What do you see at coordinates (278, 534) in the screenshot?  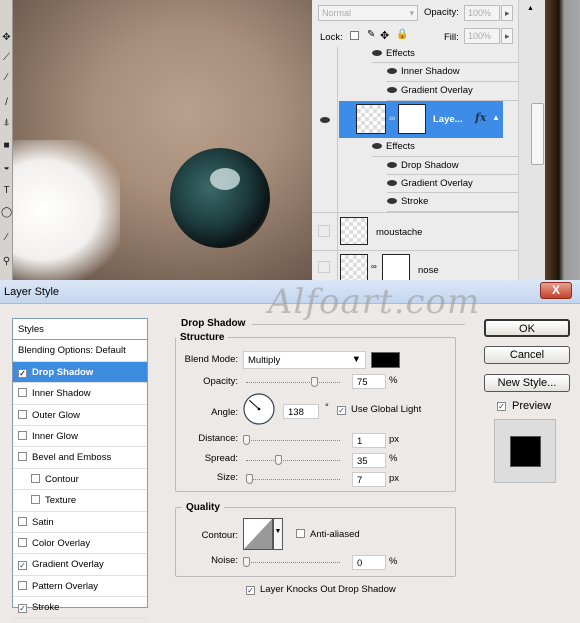 I see `contour-dropdown-icon: ▼` at bounding box center [278, 534].